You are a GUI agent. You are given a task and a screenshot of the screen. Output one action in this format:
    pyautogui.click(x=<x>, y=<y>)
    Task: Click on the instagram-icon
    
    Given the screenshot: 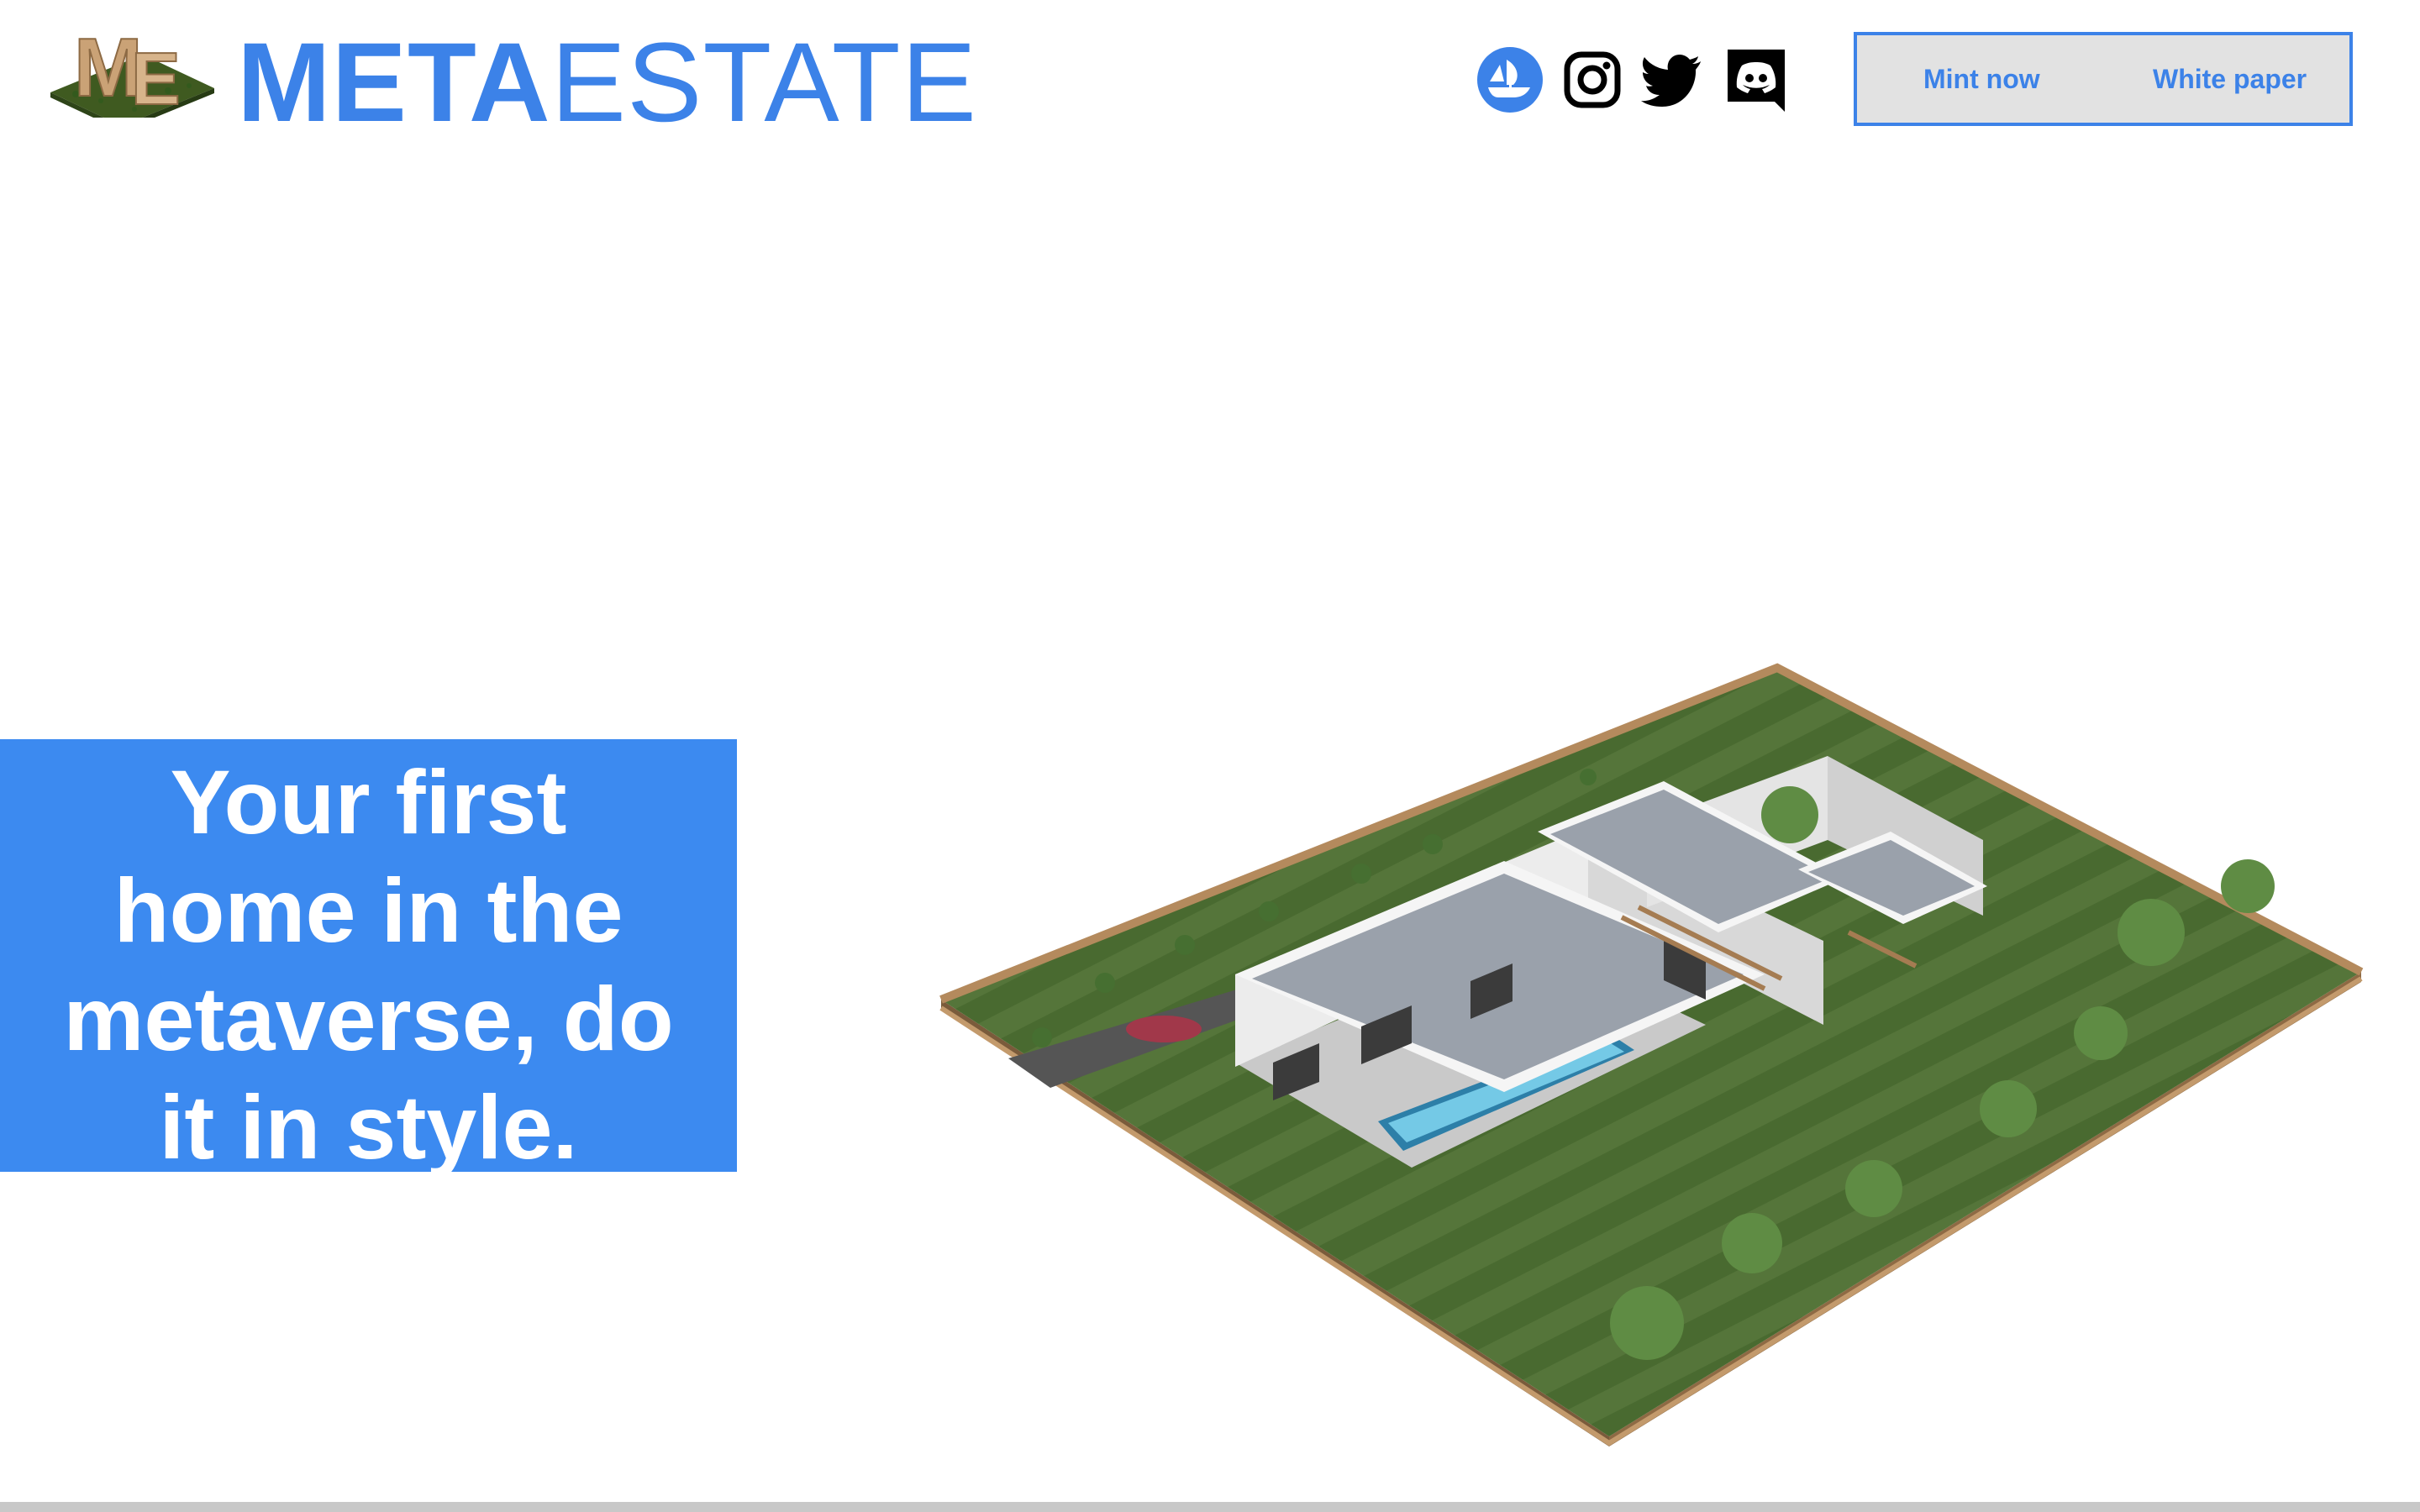 What is the action you would take?
    pyautogui.click(x=1592, y=79)
    